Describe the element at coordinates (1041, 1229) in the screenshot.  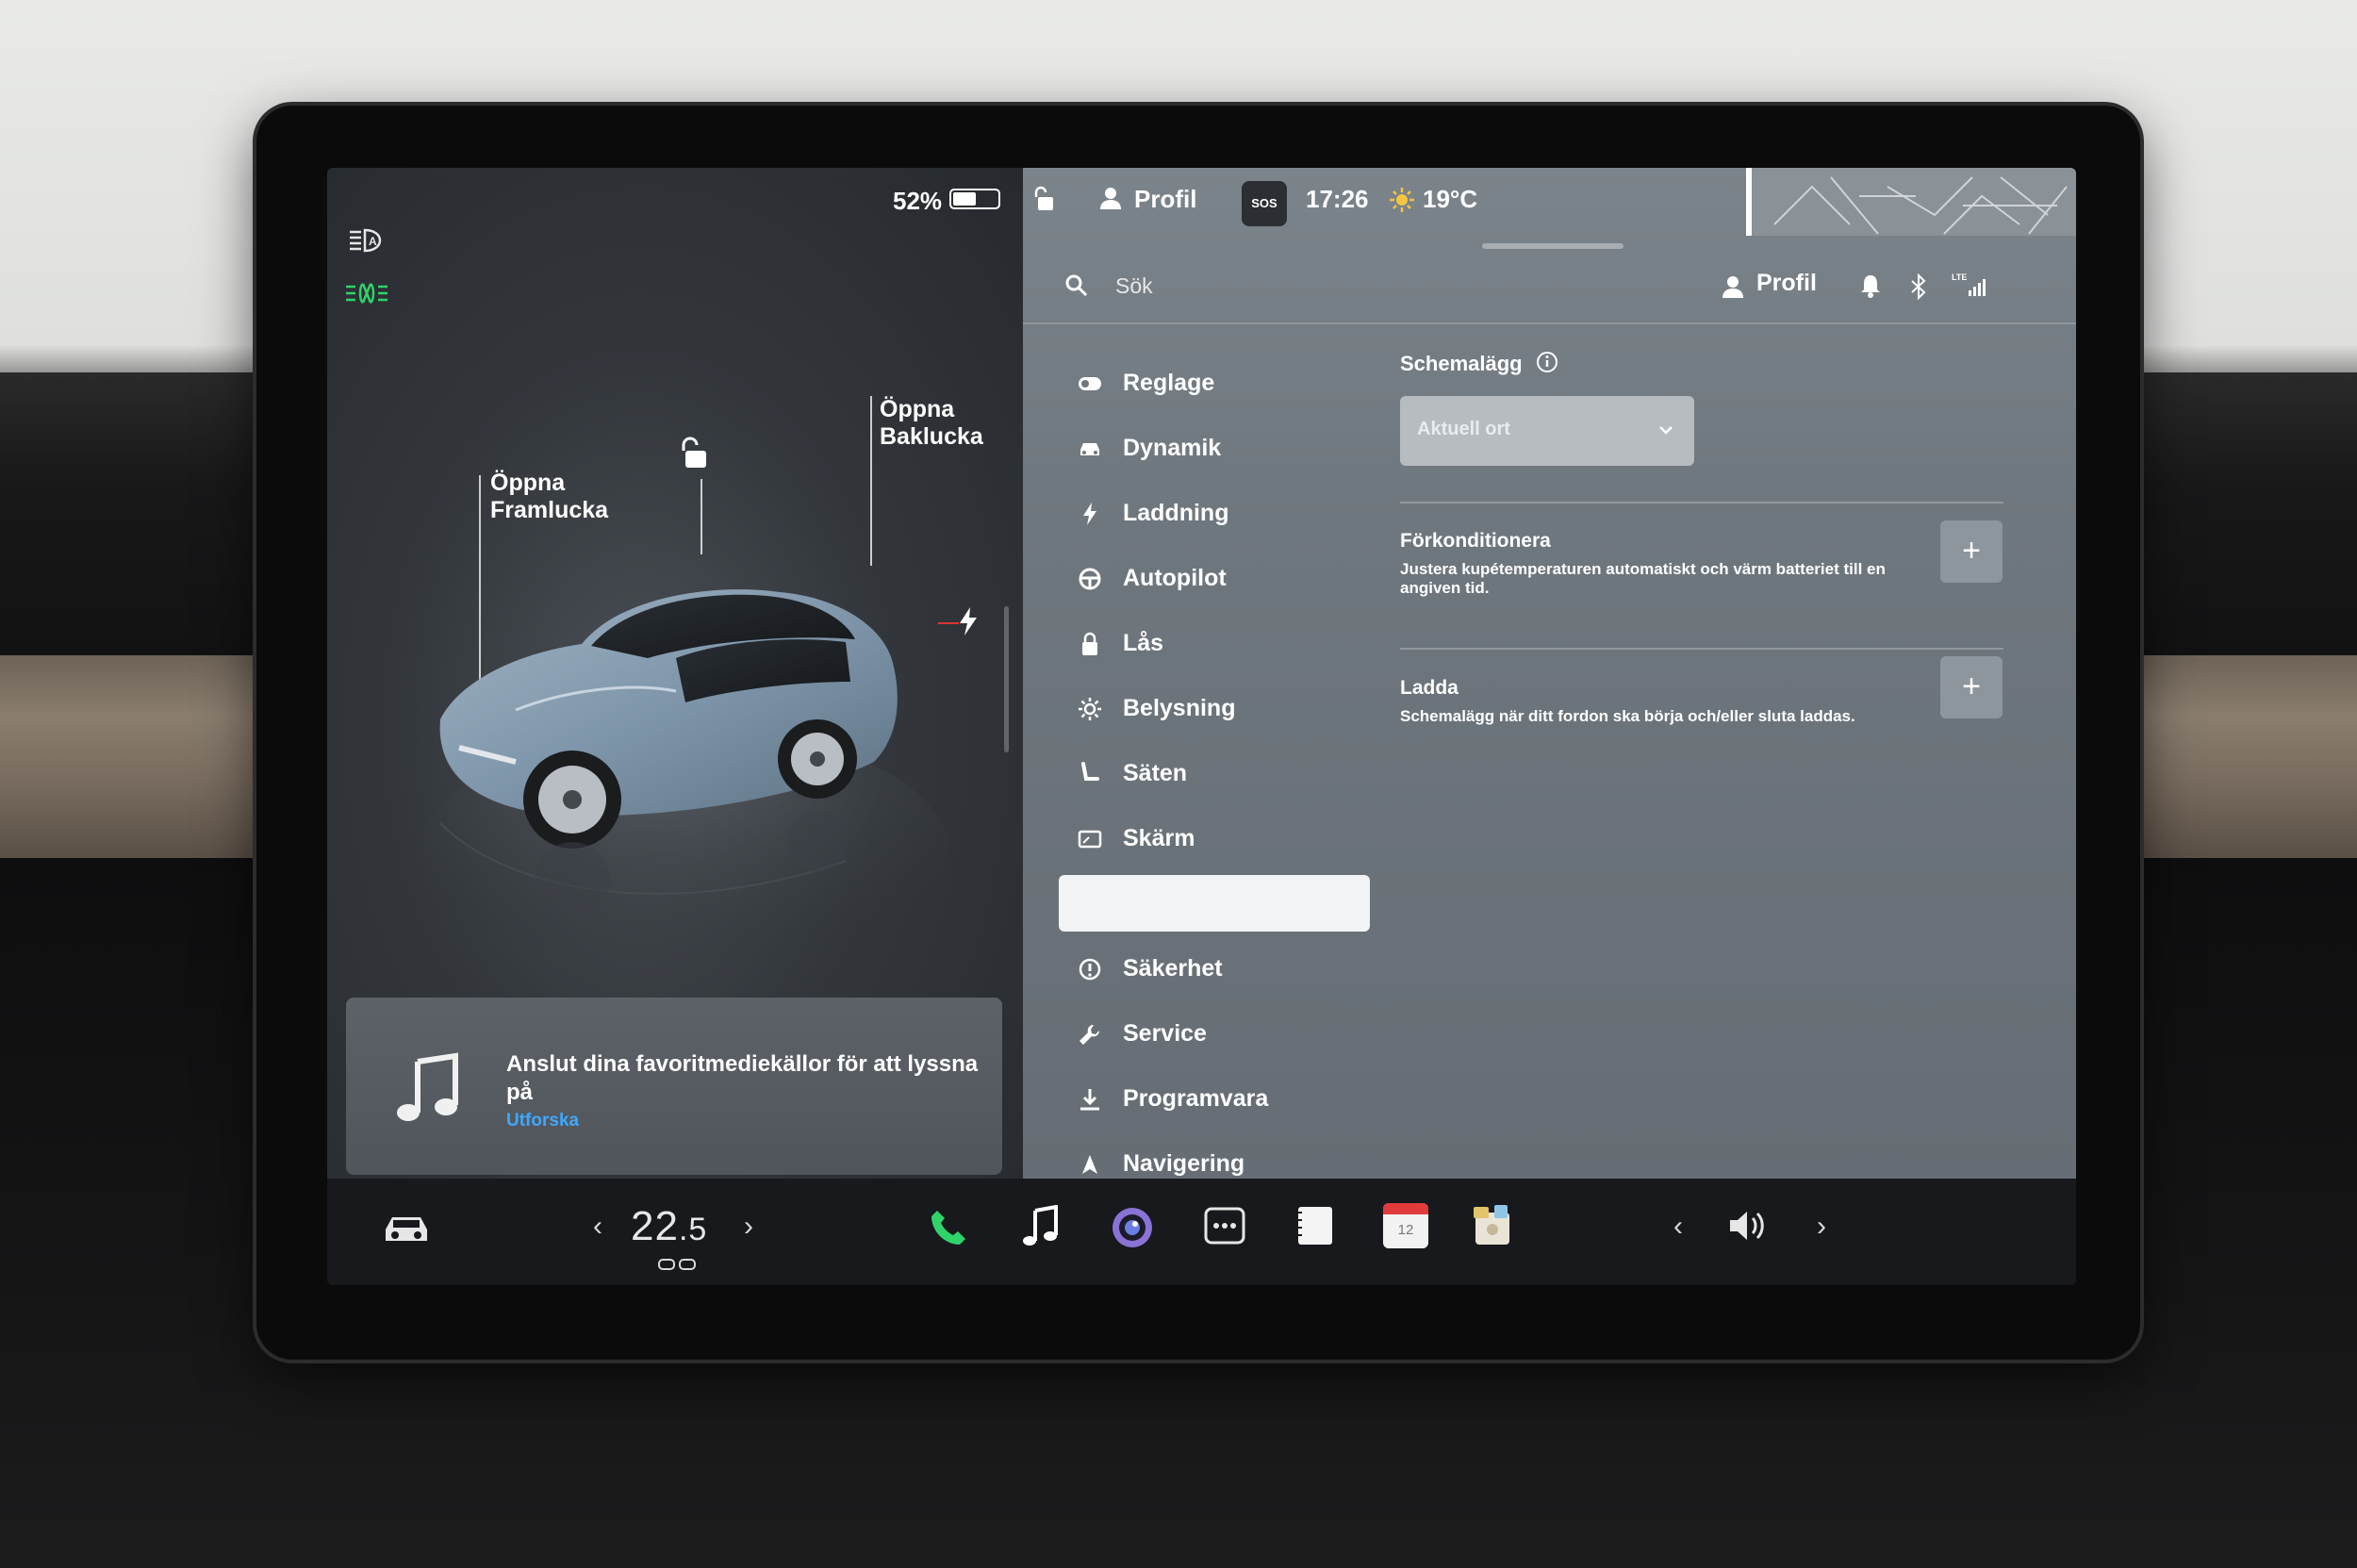
I see `music-icon` at that location.